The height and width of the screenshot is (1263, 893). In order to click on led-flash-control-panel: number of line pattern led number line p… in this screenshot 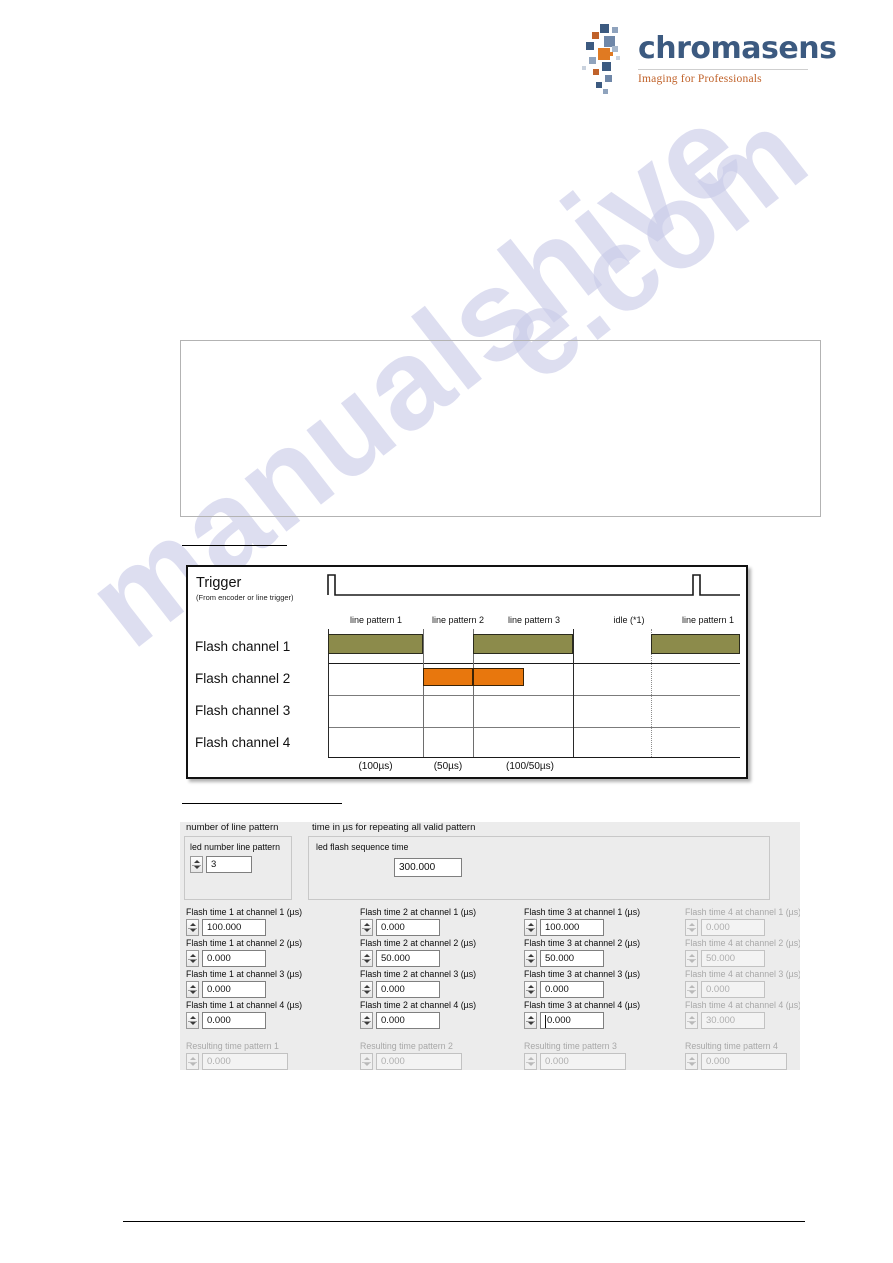, I will do `click(490, 946)`.